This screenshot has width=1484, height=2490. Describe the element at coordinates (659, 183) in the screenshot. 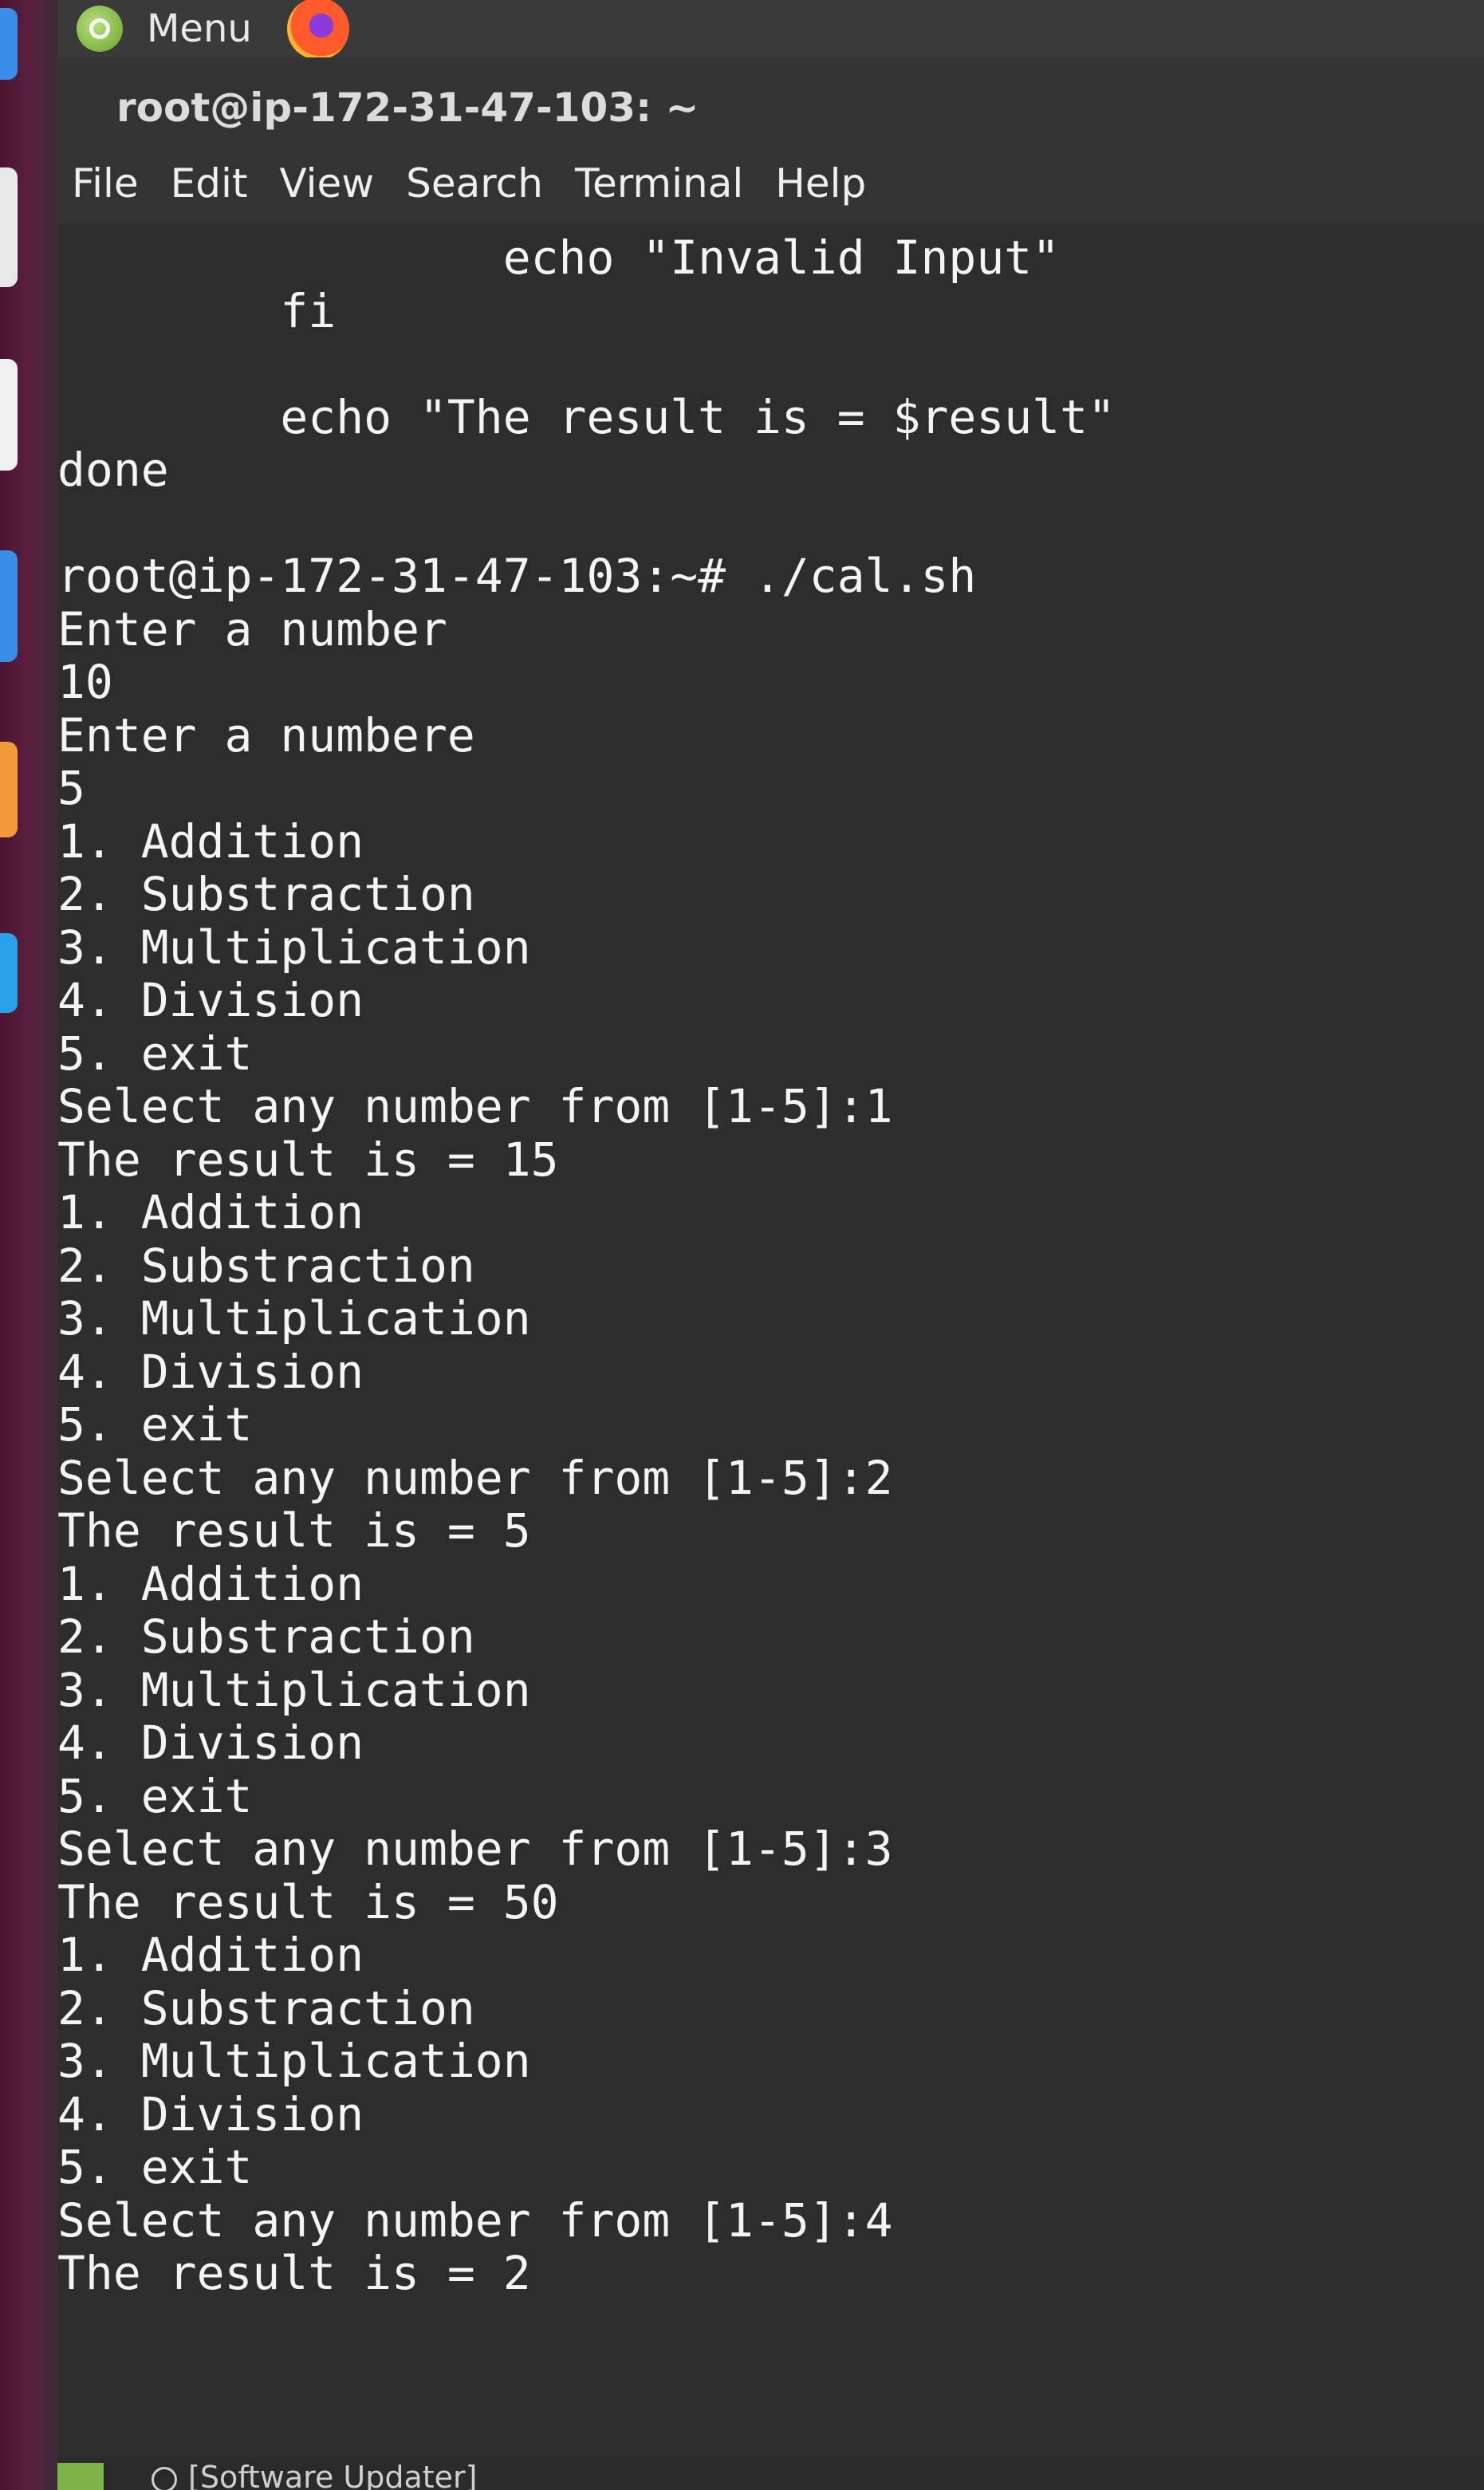

I see `menu-terminal: Terminal` at that location.